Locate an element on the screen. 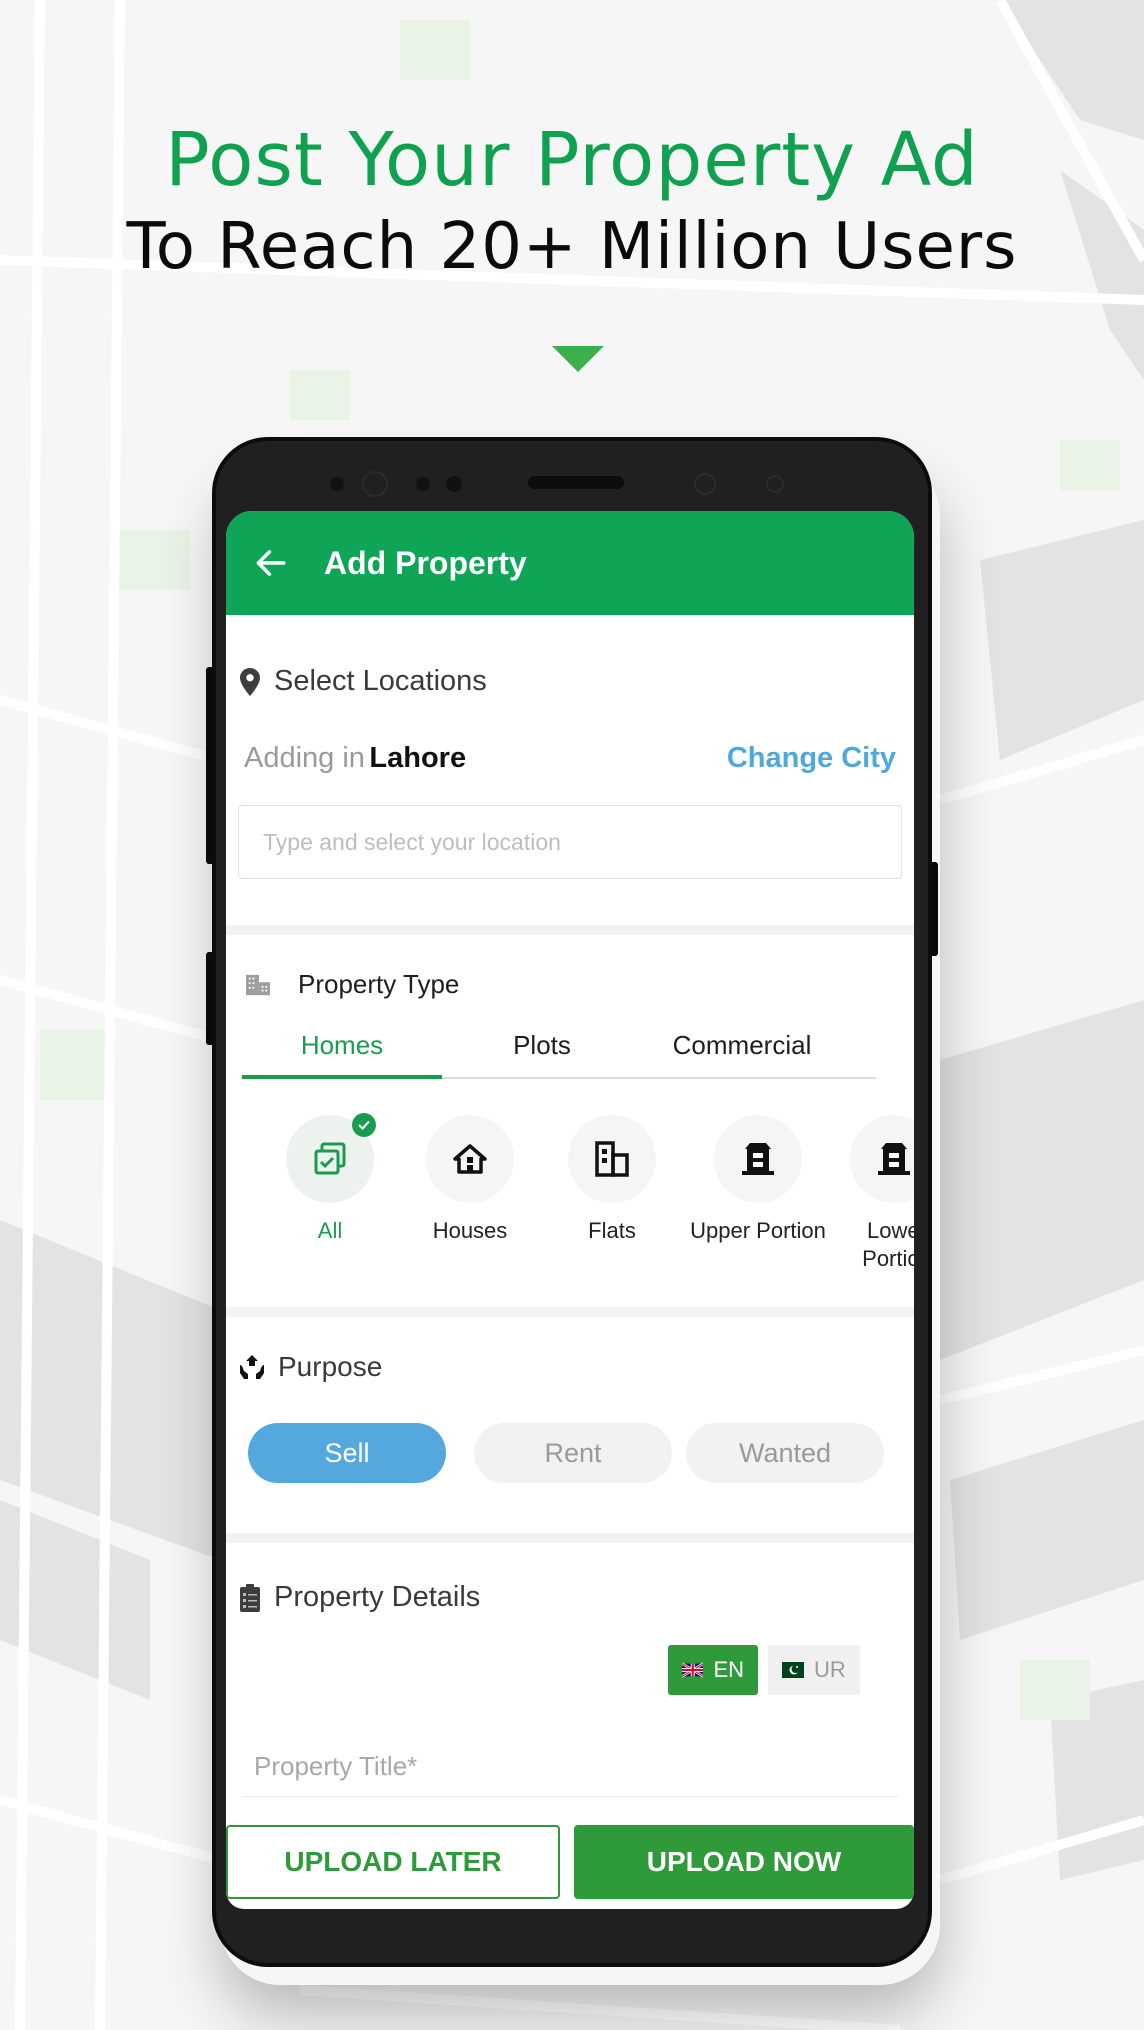 The image size is (1144, 2030). map-pin-icon is located at coordinates (250, 681).